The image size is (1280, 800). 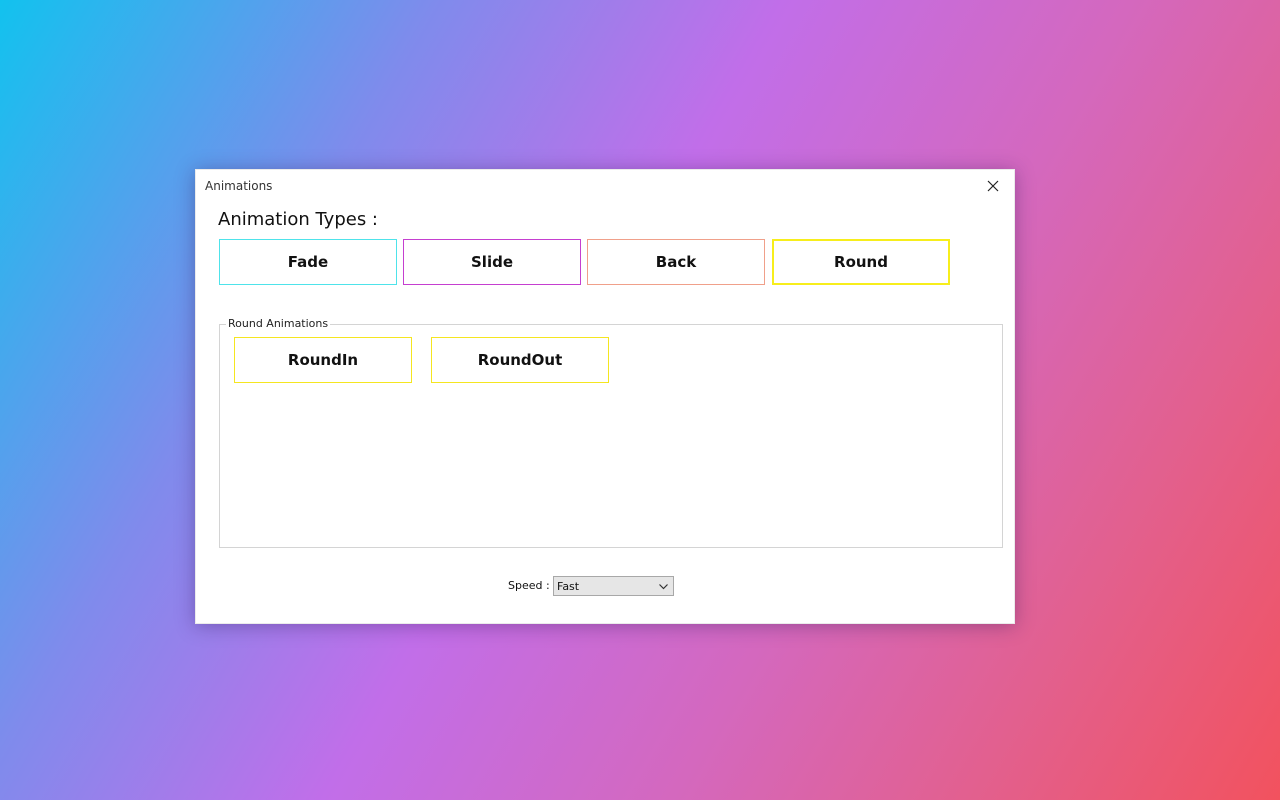 What do you see at coordinates (308, 262) in the screenshot?
I see `fade-button: Fade` at bounding box center [308, 262].